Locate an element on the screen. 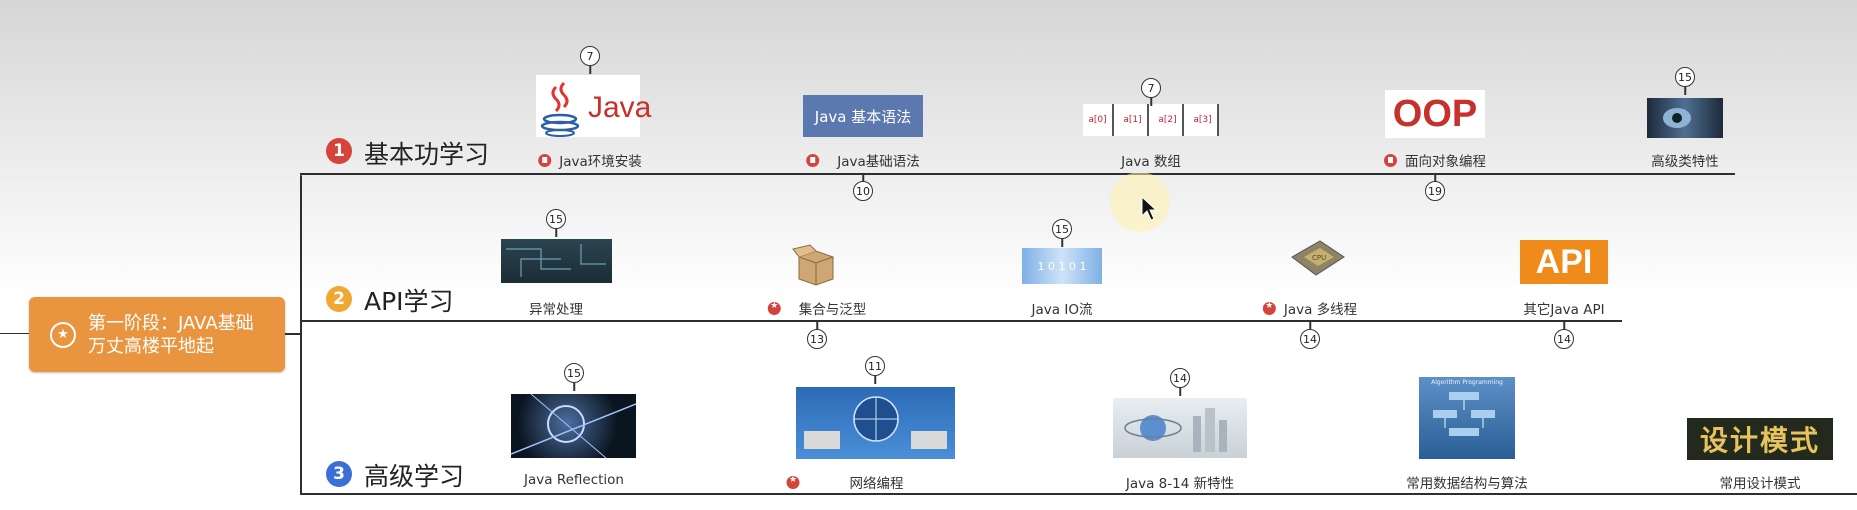 The width and height of the screenshot is (1857, 510). topic-label: 异常处理 is located at coordinates (556, 310).